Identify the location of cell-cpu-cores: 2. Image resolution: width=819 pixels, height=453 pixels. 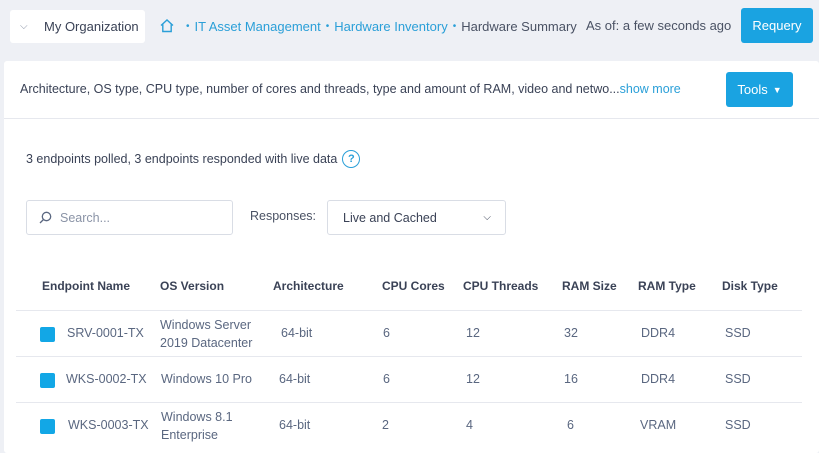
(385, 425).